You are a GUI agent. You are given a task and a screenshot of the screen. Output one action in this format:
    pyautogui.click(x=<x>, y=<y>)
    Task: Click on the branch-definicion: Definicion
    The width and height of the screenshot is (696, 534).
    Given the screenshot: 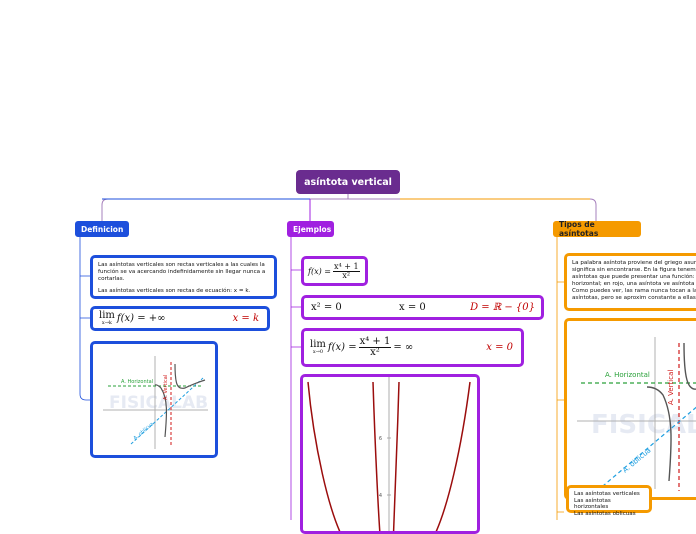 What is the action you would take?
    pyautogui.click(x=102, y=229)
    